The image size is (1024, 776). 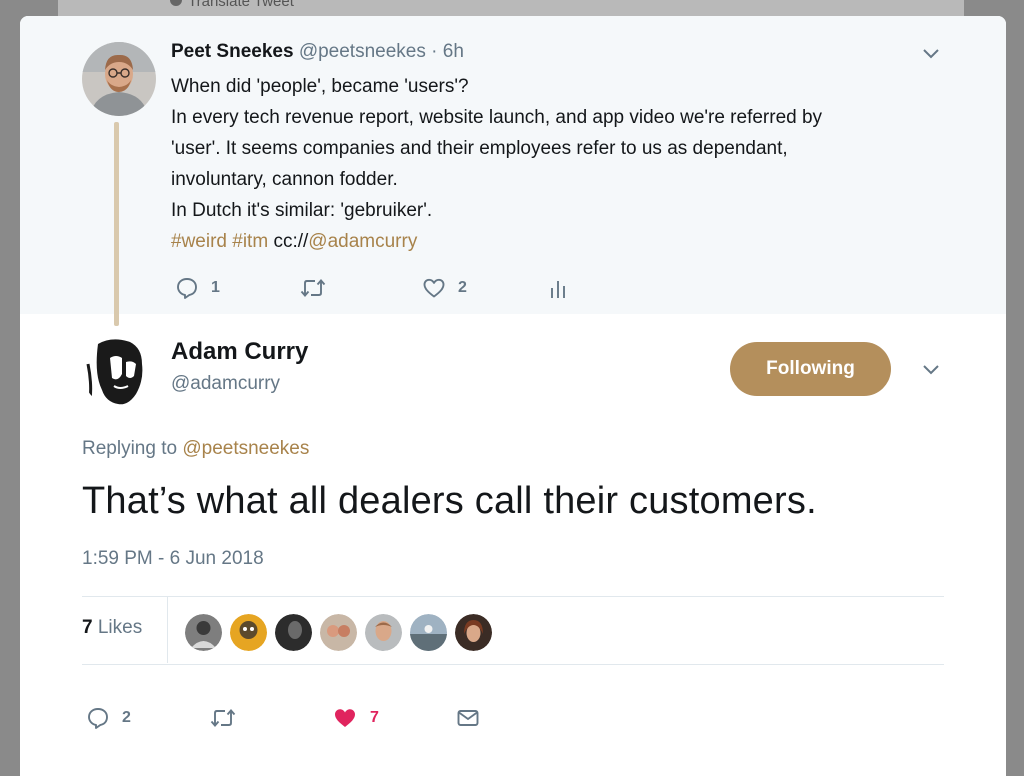 I want to click on globe-icon, so click(x=176, y=3).